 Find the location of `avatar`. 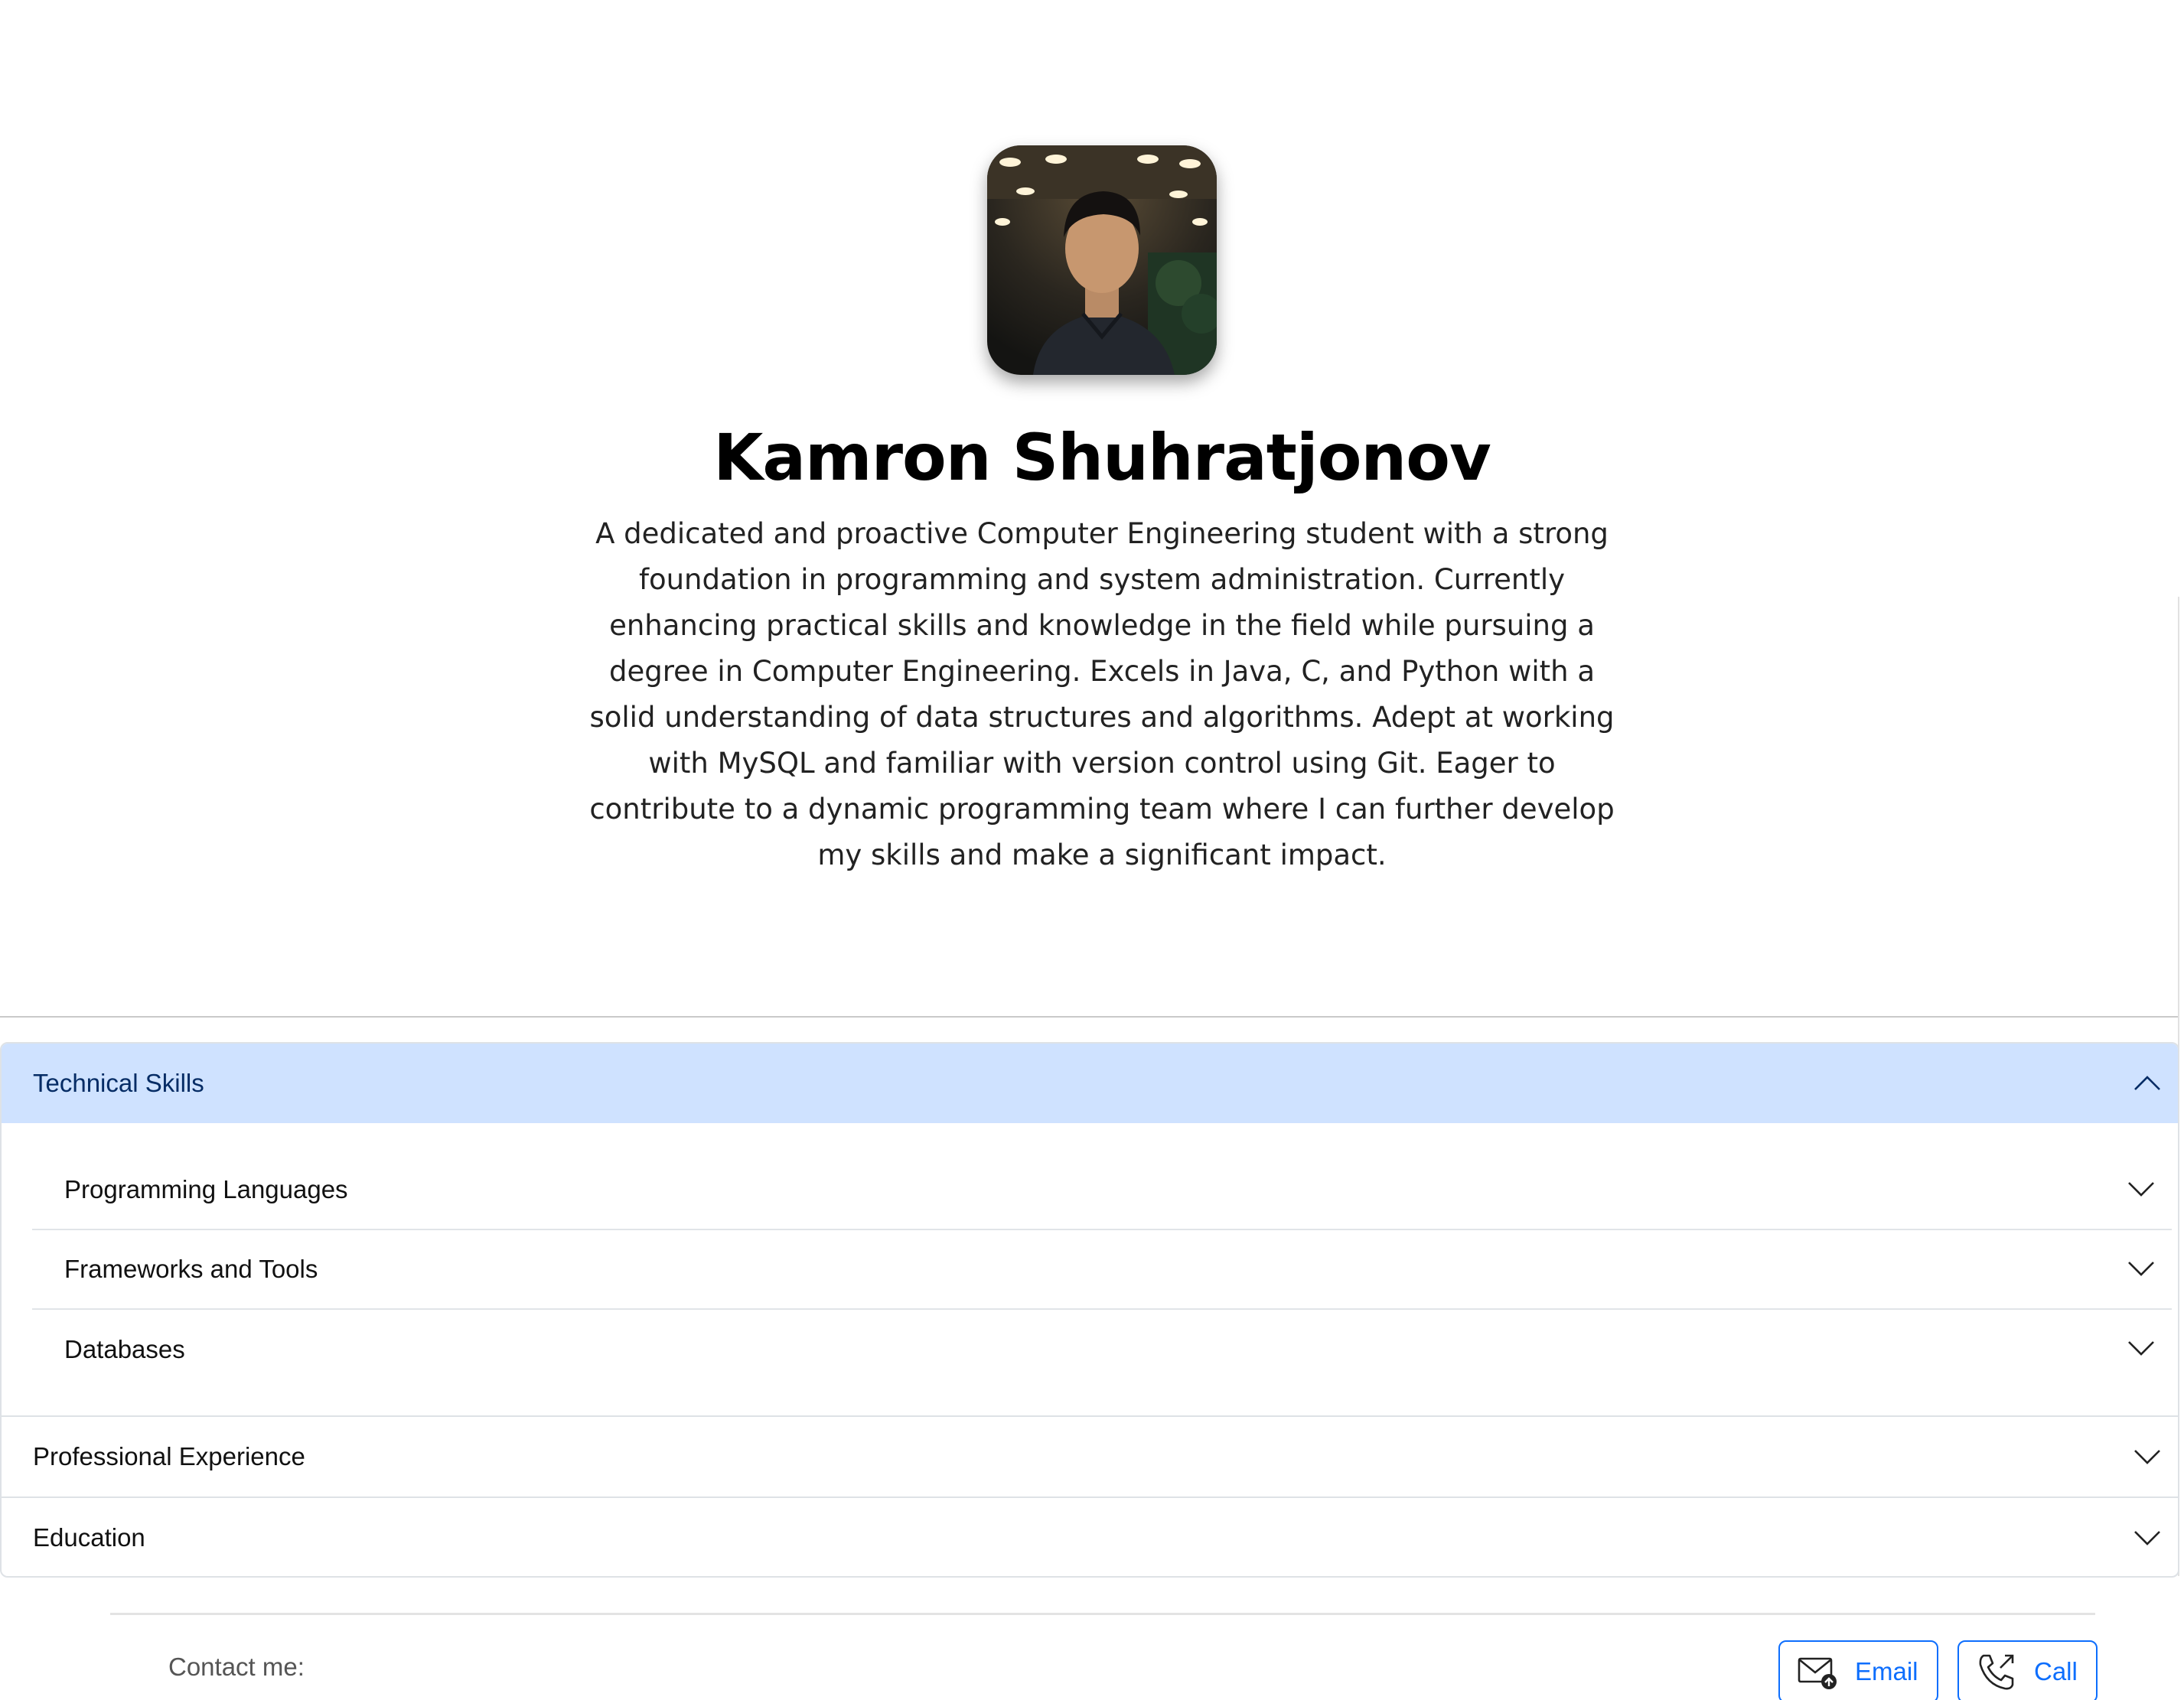

avatar is located at coordinates (1102, 260).